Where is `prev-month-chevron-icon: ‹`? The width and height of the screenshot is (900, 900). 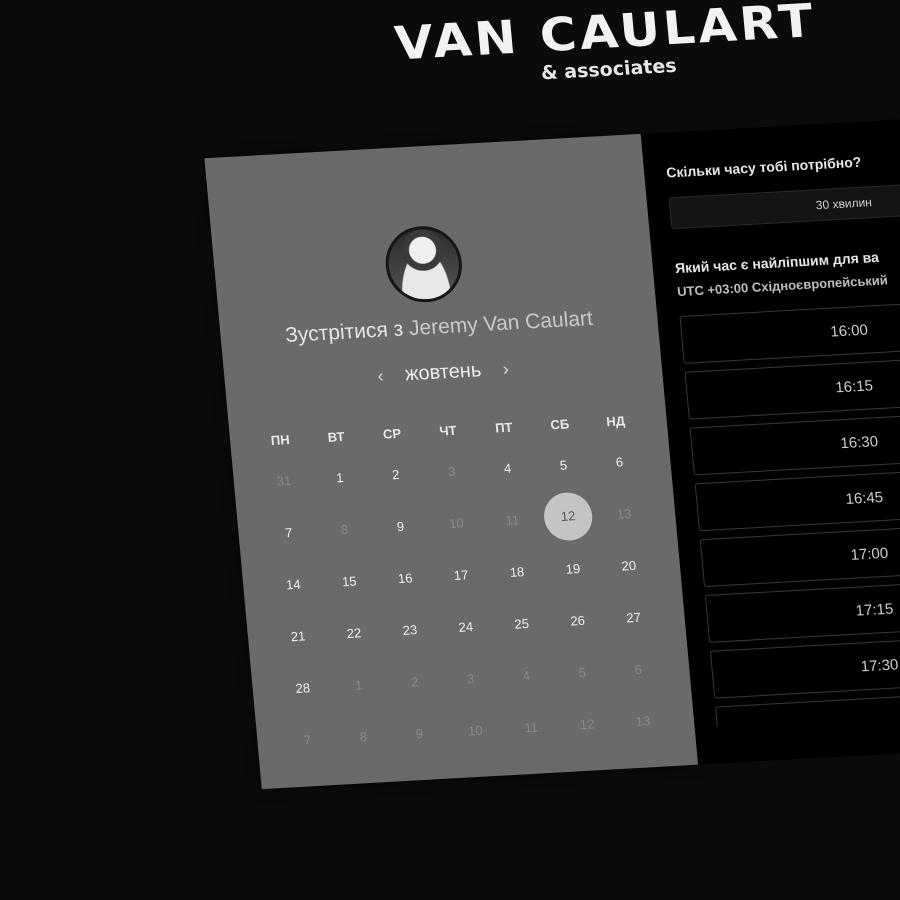
prev-month-chevron-icon: ‹ is located at coordinates (381, 376).